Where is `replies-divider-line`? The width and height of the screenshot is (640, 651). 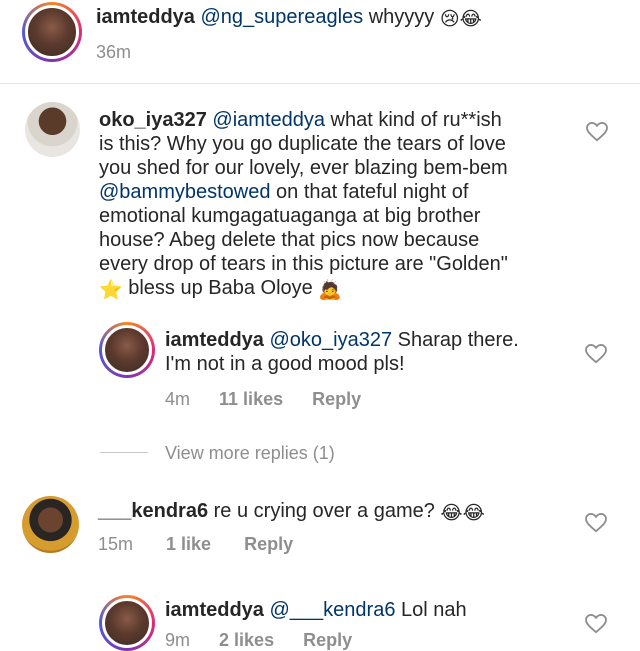
replies-divider-line is located at coordinates (124, 452).